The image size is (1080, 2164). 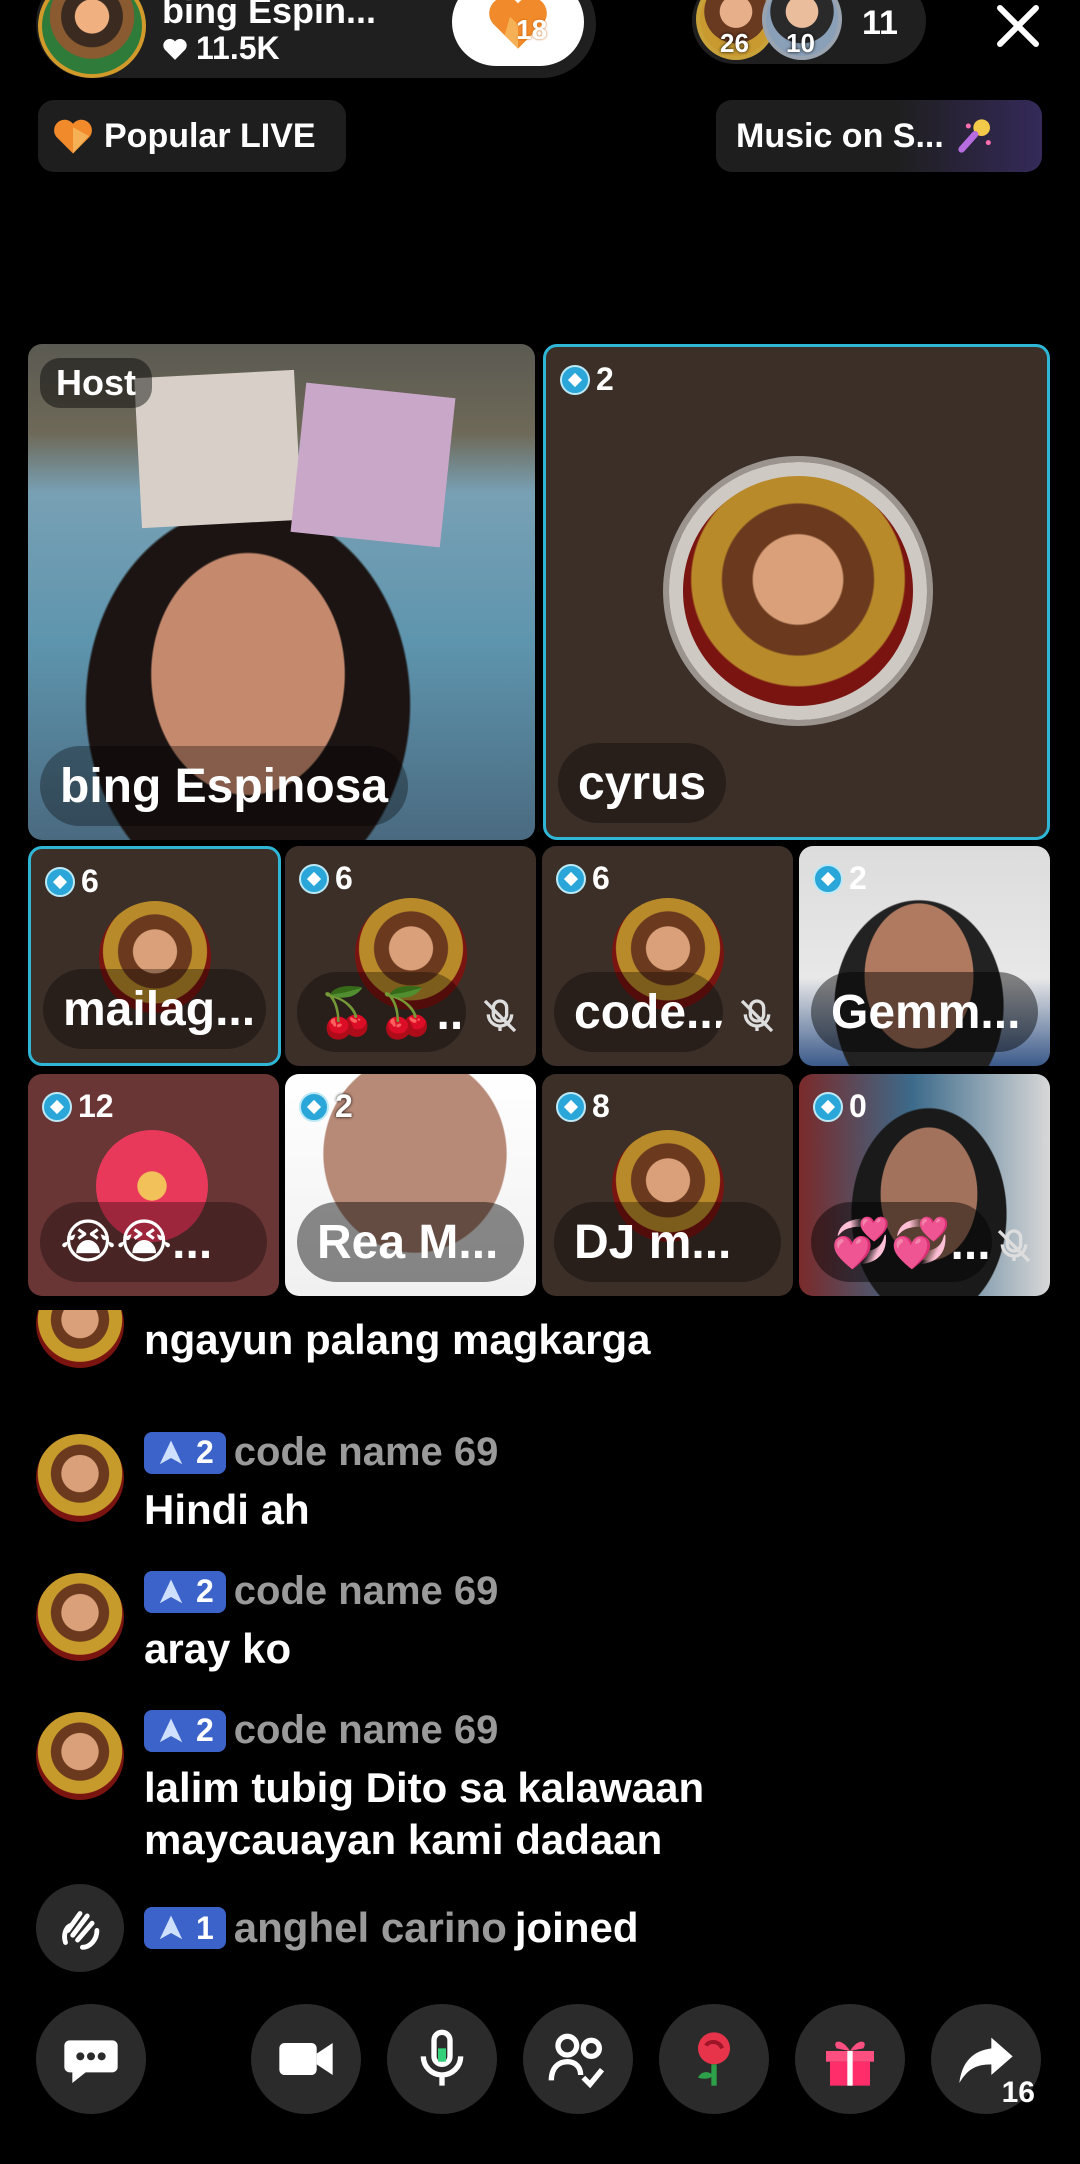 I want to click on guests-icon, so click(x=576, y=2061).